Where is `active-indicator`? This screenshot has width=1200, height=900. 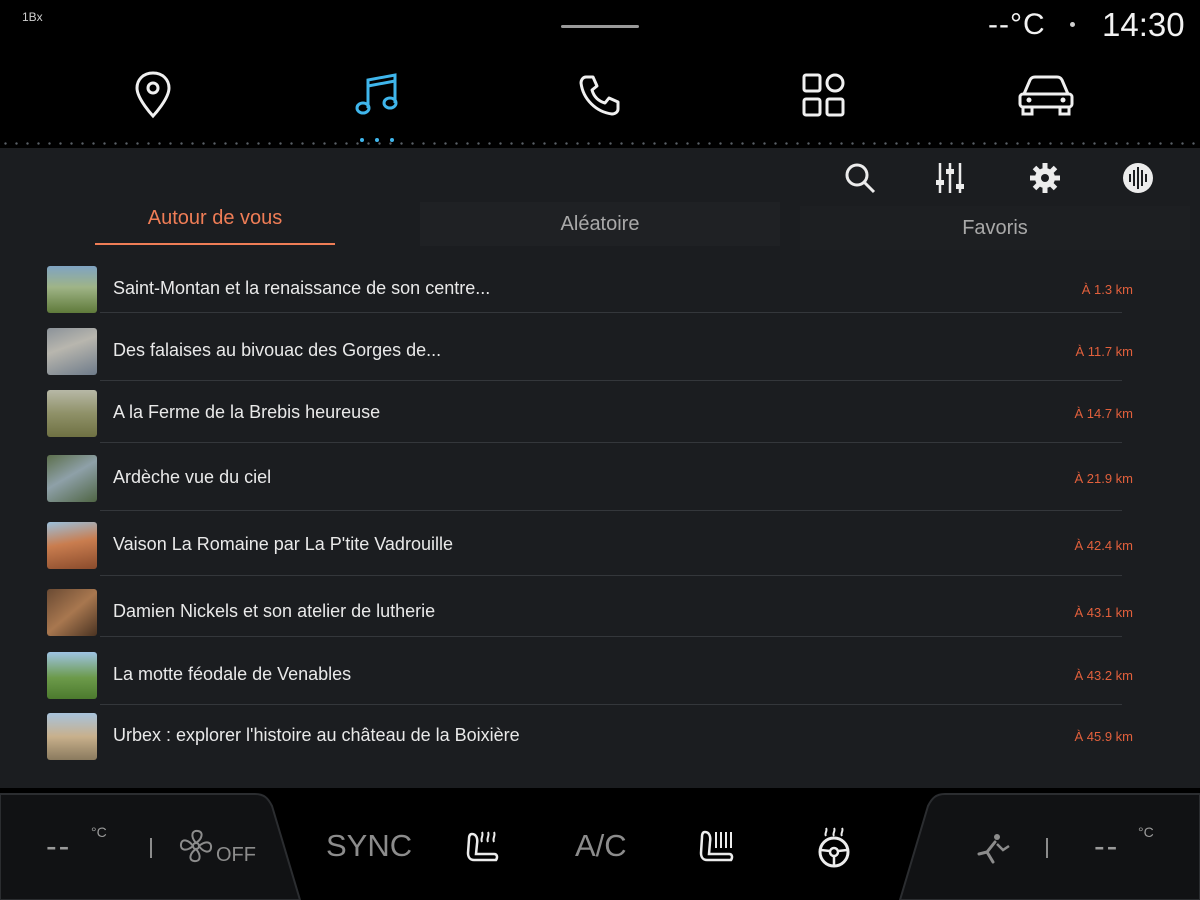 active-indicator is located at coordinates (377, 140).